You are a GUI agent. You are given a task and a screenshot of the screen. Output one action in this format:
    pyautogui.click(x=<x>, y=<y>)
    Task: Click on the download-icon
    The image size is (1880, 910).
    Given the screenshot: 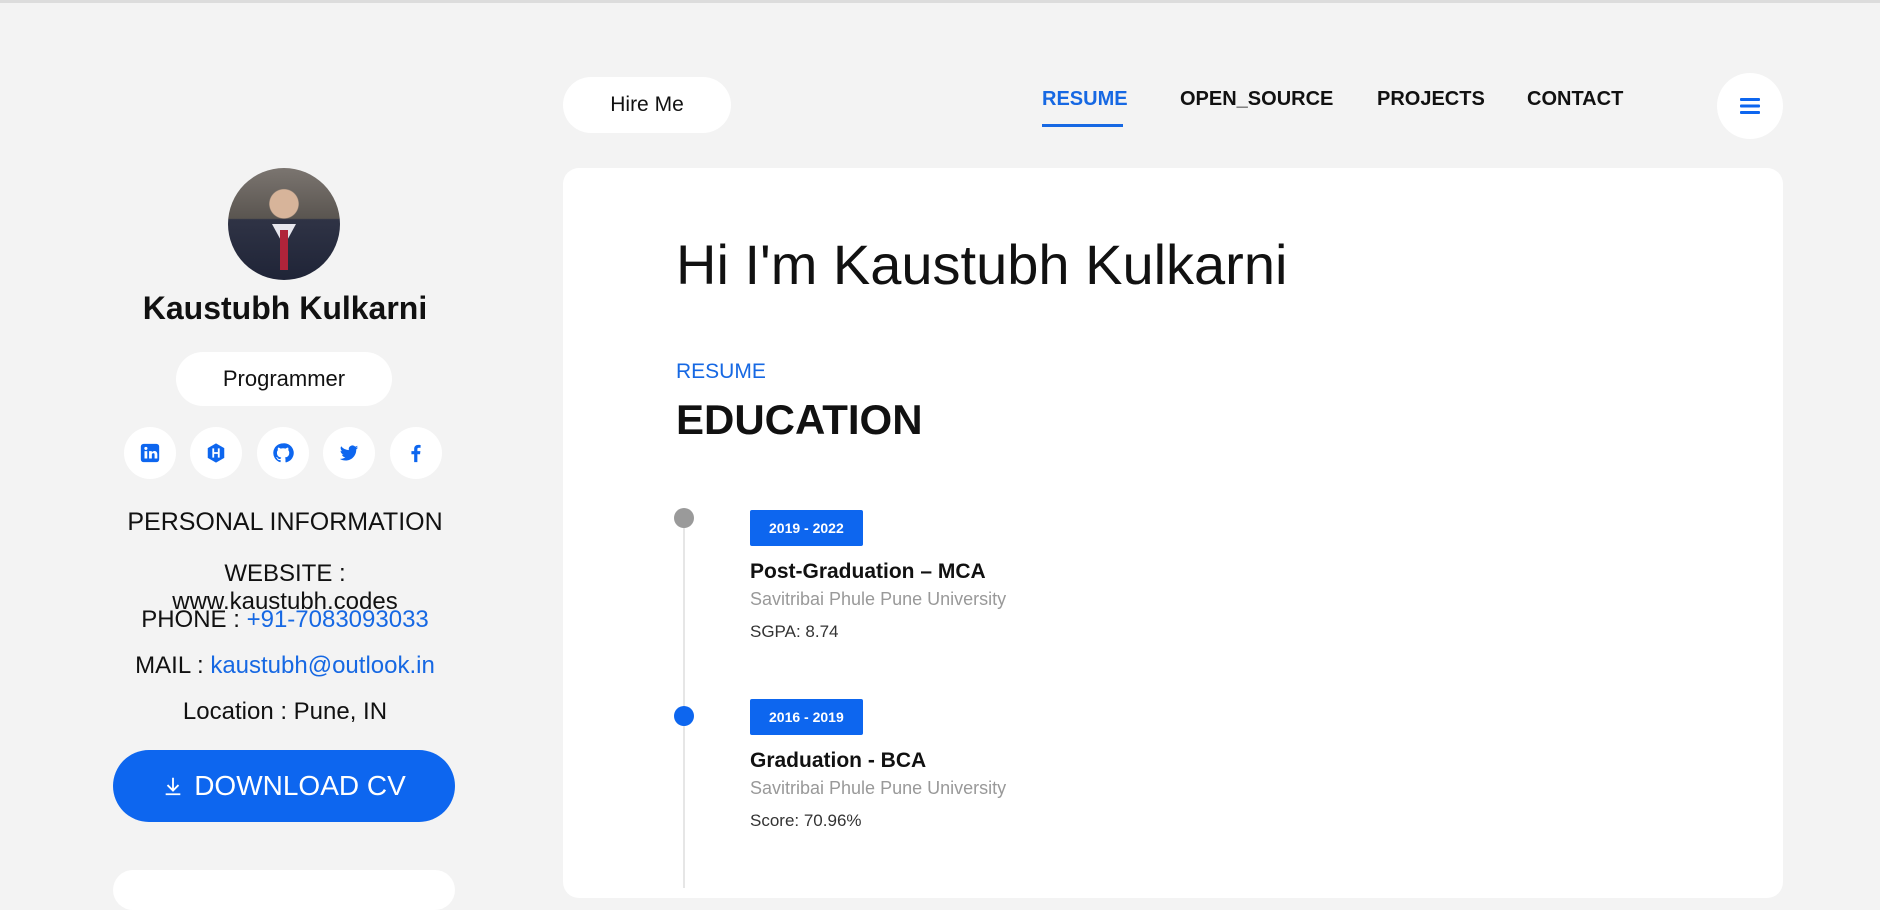 What is the action you would take?
    pyautogui.click(x=173, y=786)
    